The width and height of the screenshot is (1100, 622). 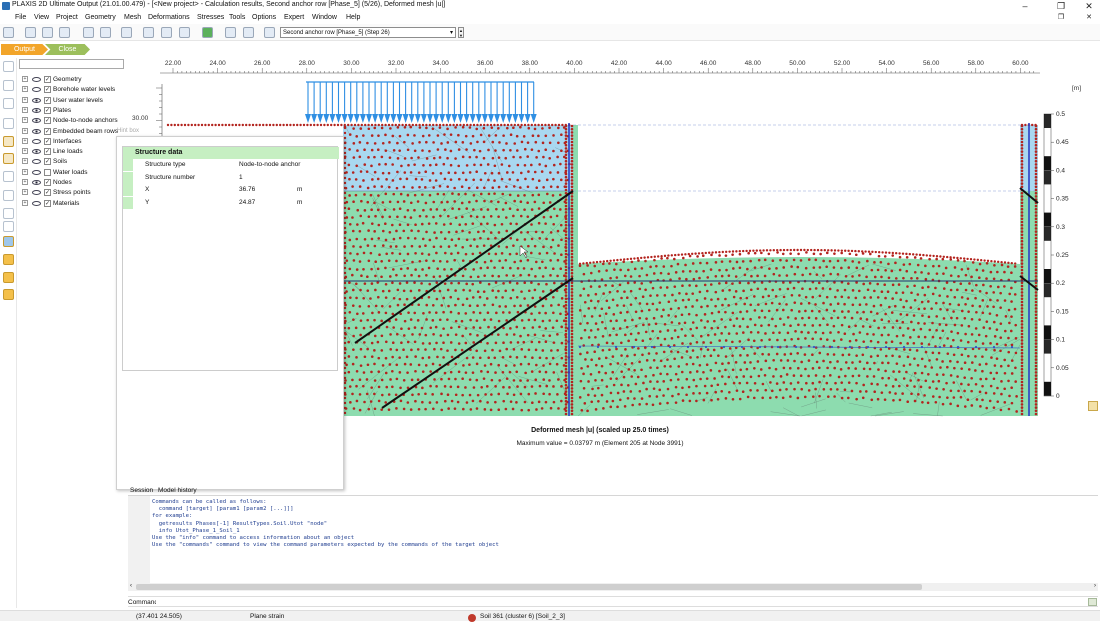 I want to click on menu-view: View, so click(x=41, y=17).